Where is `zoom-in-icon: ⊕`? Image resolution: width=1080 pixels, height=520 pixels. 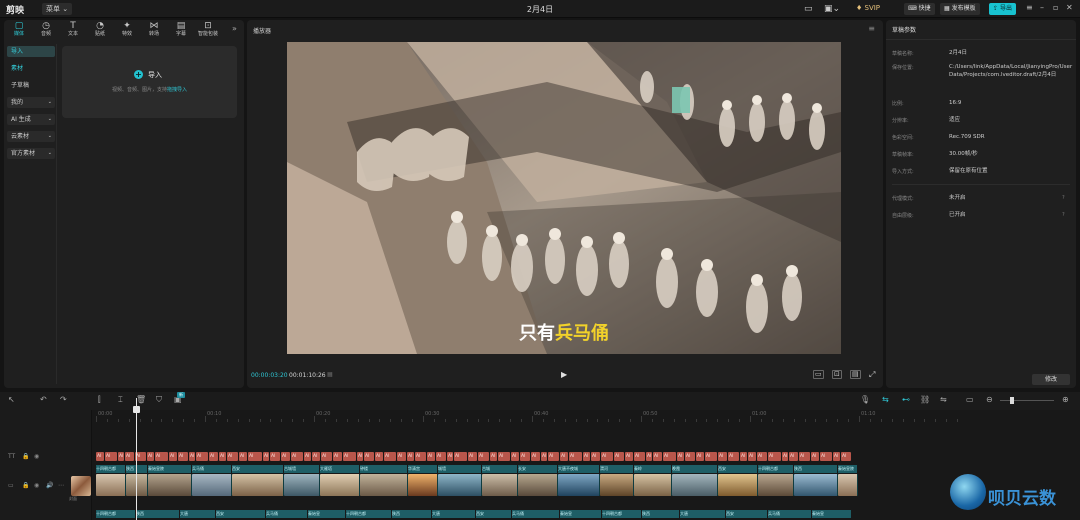
zoom-in-icon: ⊕ is located at coordinates (1065, 399).